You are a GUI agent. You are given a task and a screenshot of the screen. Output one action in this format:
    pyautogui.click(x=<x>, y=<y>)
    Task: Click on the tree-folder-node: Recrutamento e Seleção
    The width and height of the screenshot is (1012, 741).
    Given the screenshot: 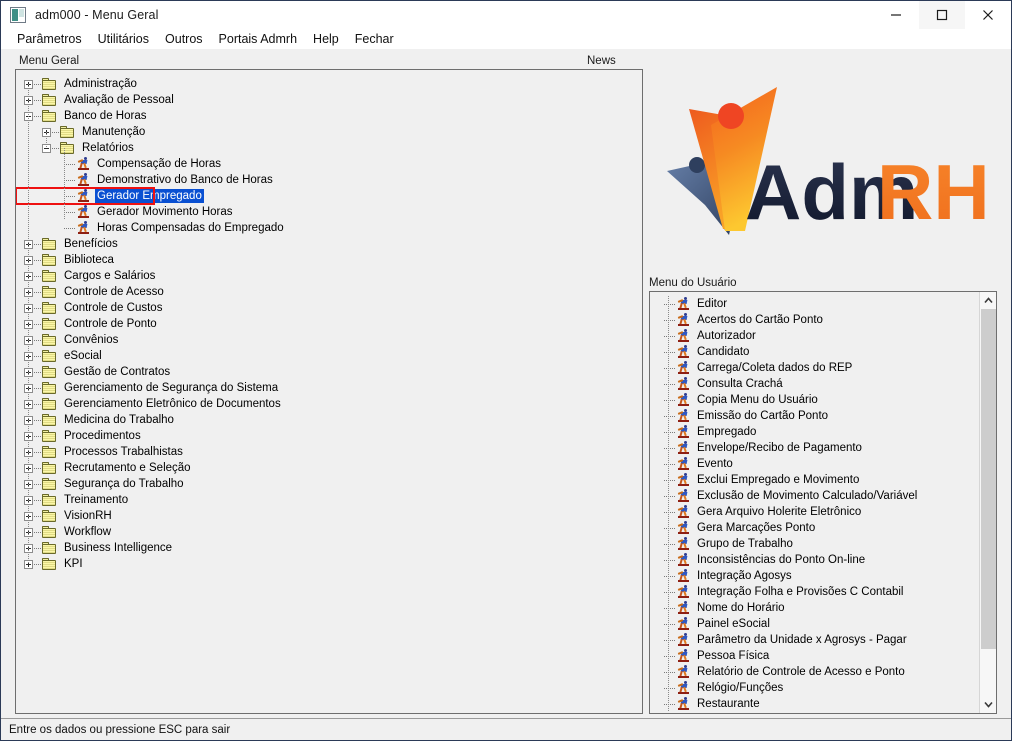 What is the action you would take?
    pyautogui.click(x=329, y=468)
    